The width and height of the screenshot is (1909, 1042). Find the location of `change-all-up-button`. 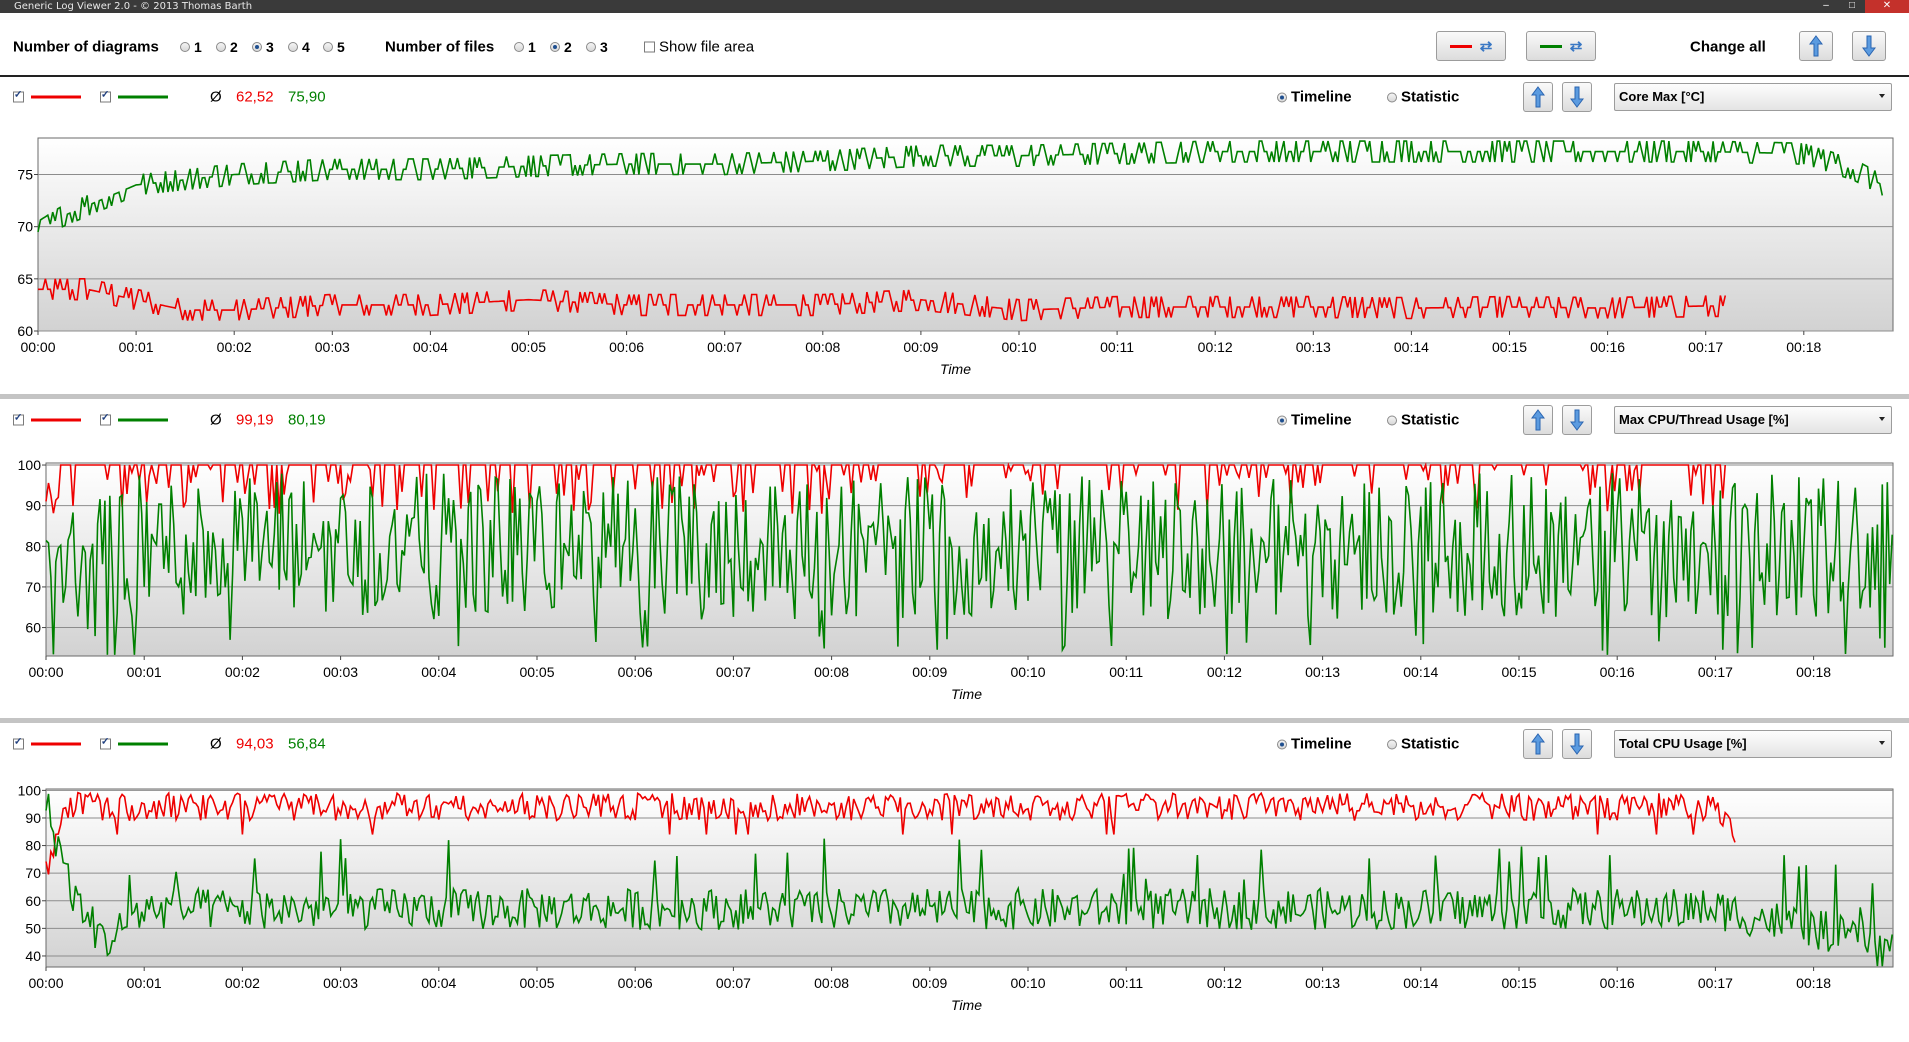

change-all-up-button is located at coordinates (1816, 46).